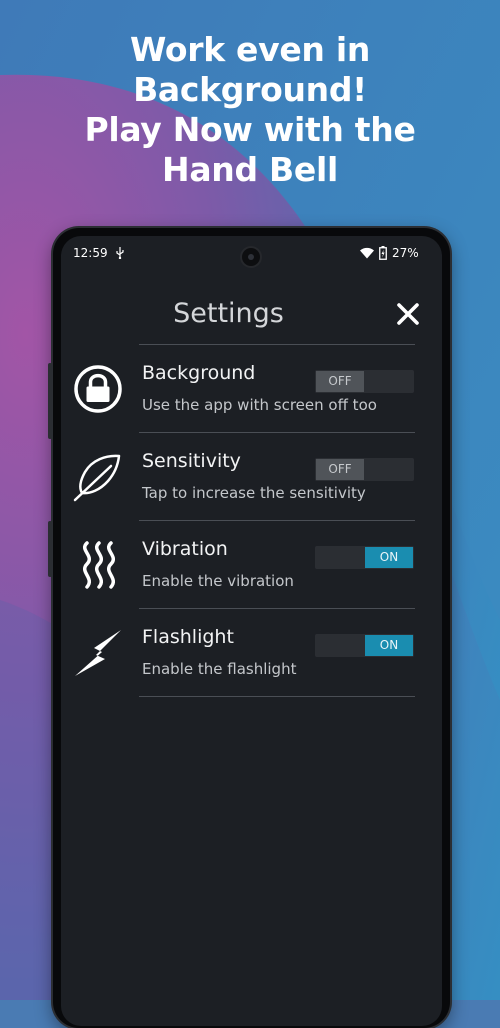  Describe the element at coordinates (367, 253) in the screenshot. I see `wifi-icon` at that location.